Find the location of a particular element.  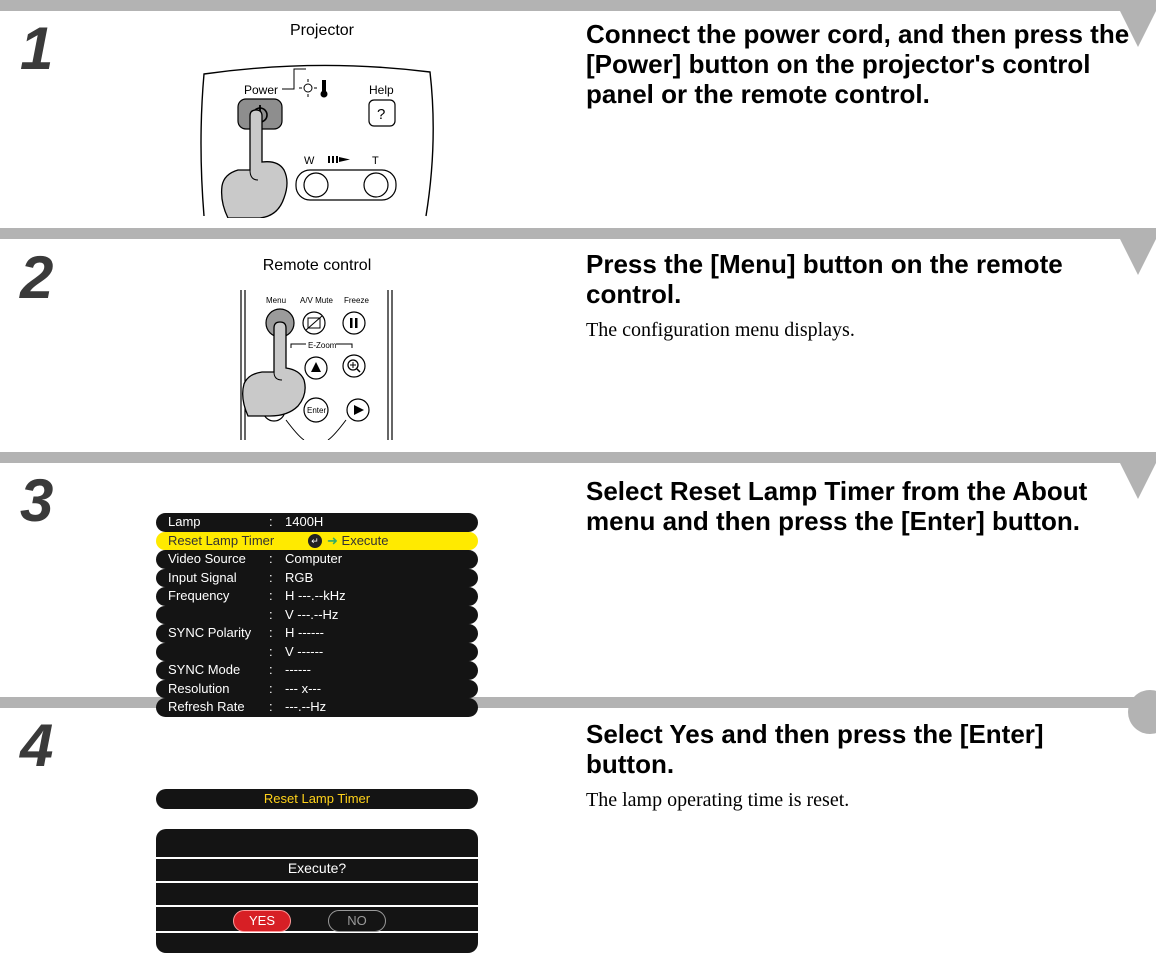

freeze-label: Freeze is located at coordinates (356, 300).